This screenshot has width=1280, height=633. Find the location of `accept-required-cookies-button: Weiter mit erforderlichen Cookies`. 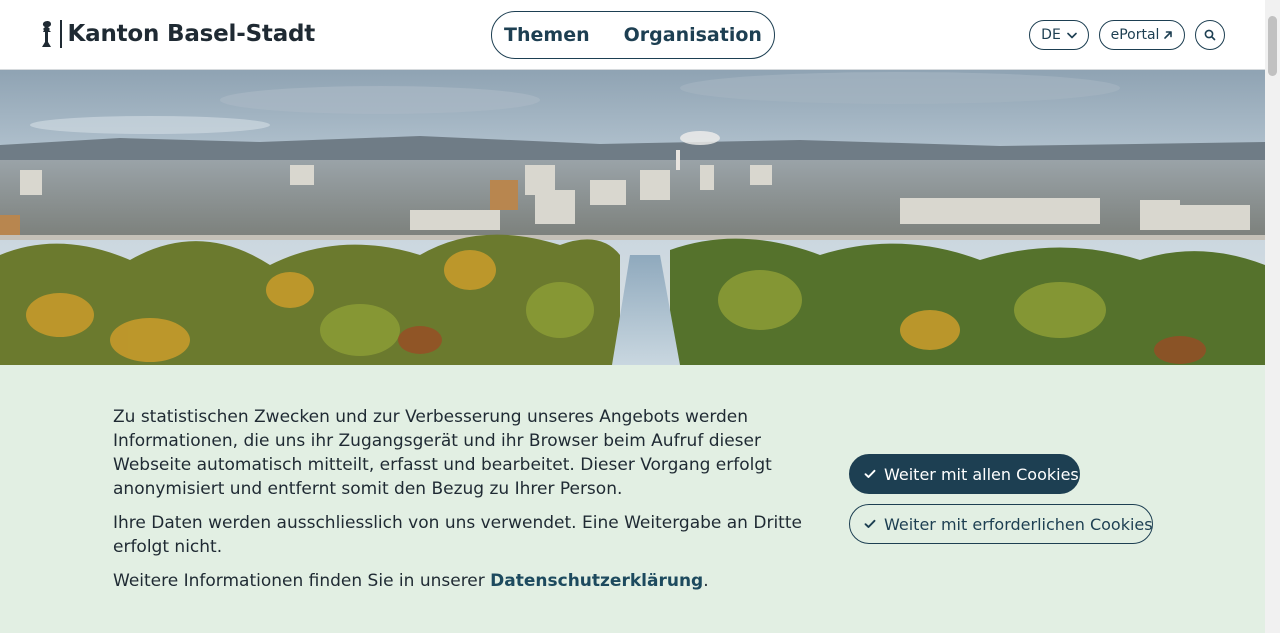

accept-required-cookies-button: Weiter mit erforderlichen Cookies is located at coordinates (1001, 524).